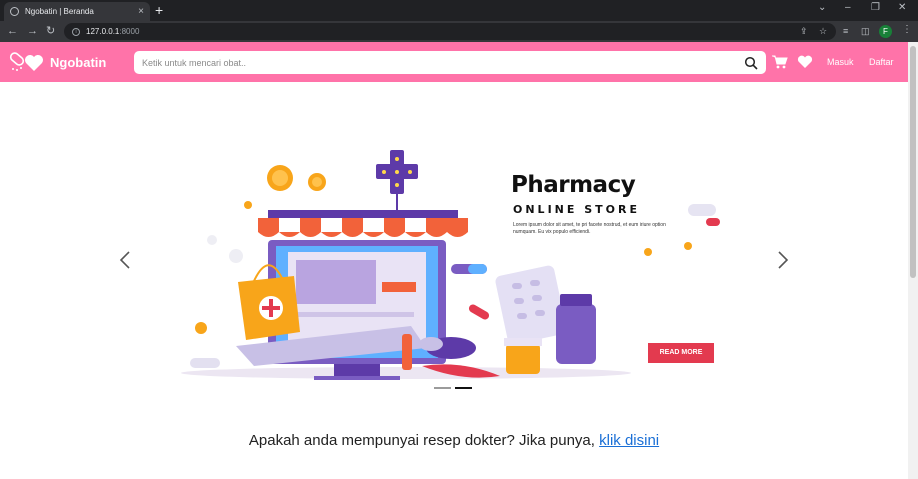 The width and height of the screenshot is (918, 479). I want to click on browser-menu-icon: ⋮, so click(907, 29).